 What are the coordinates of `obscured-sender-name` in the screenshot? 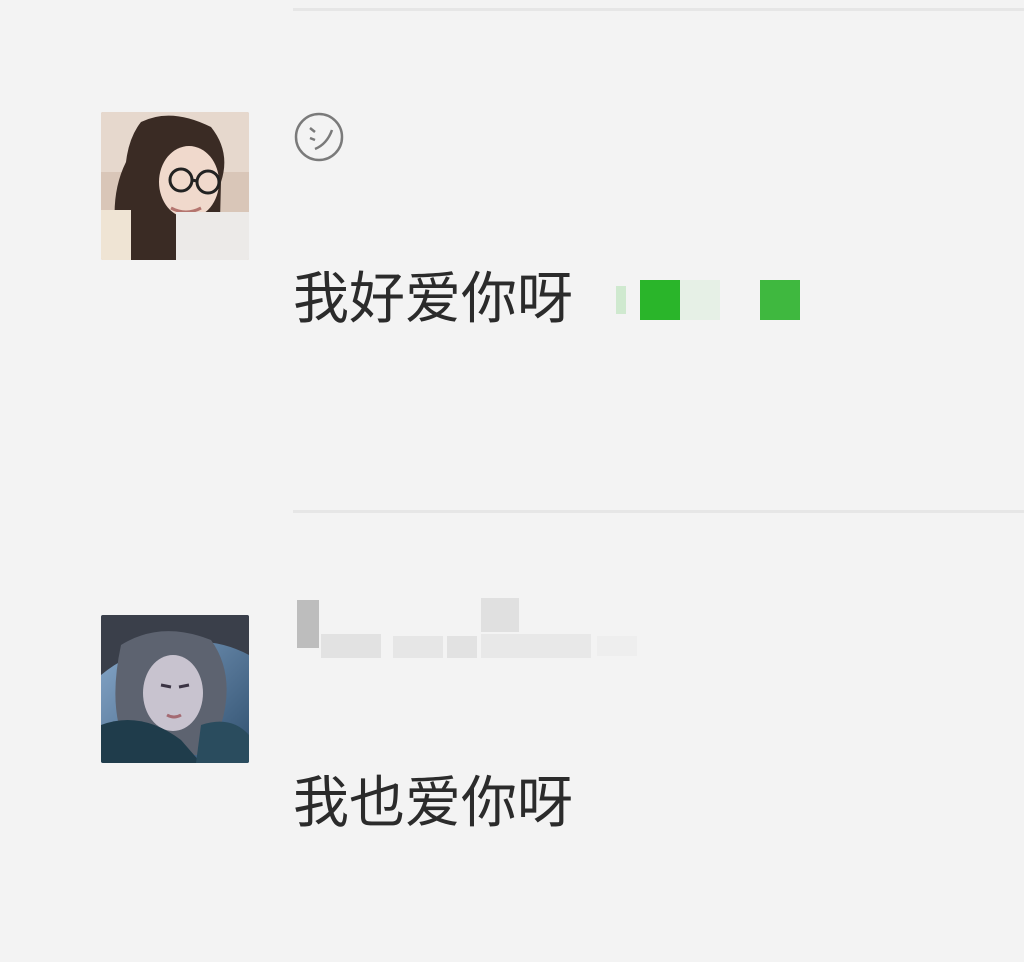 It's located at (469, 630).